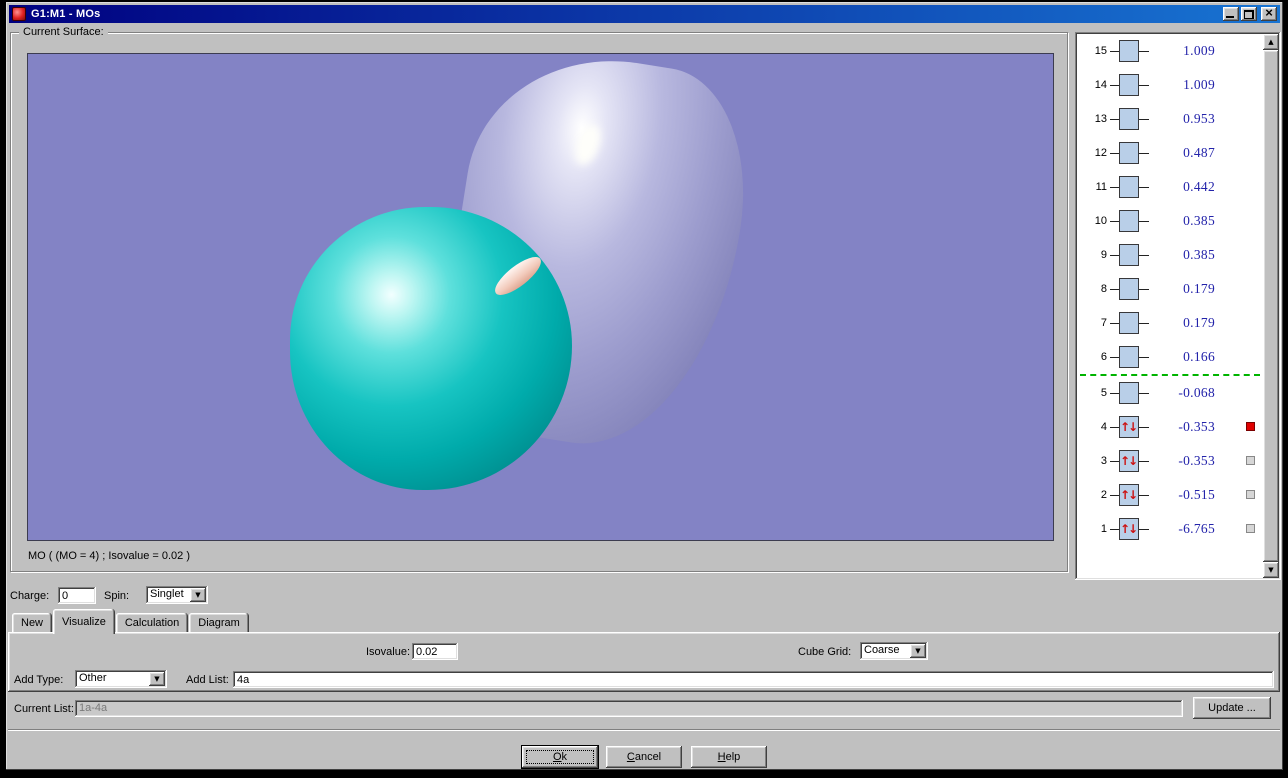 Image resolution: width=1288 pixels, height=778 pixels. Describe the element at coordinates (1170, 153) in the screenshot. I see `mo-row: 12 0.487` at that location.